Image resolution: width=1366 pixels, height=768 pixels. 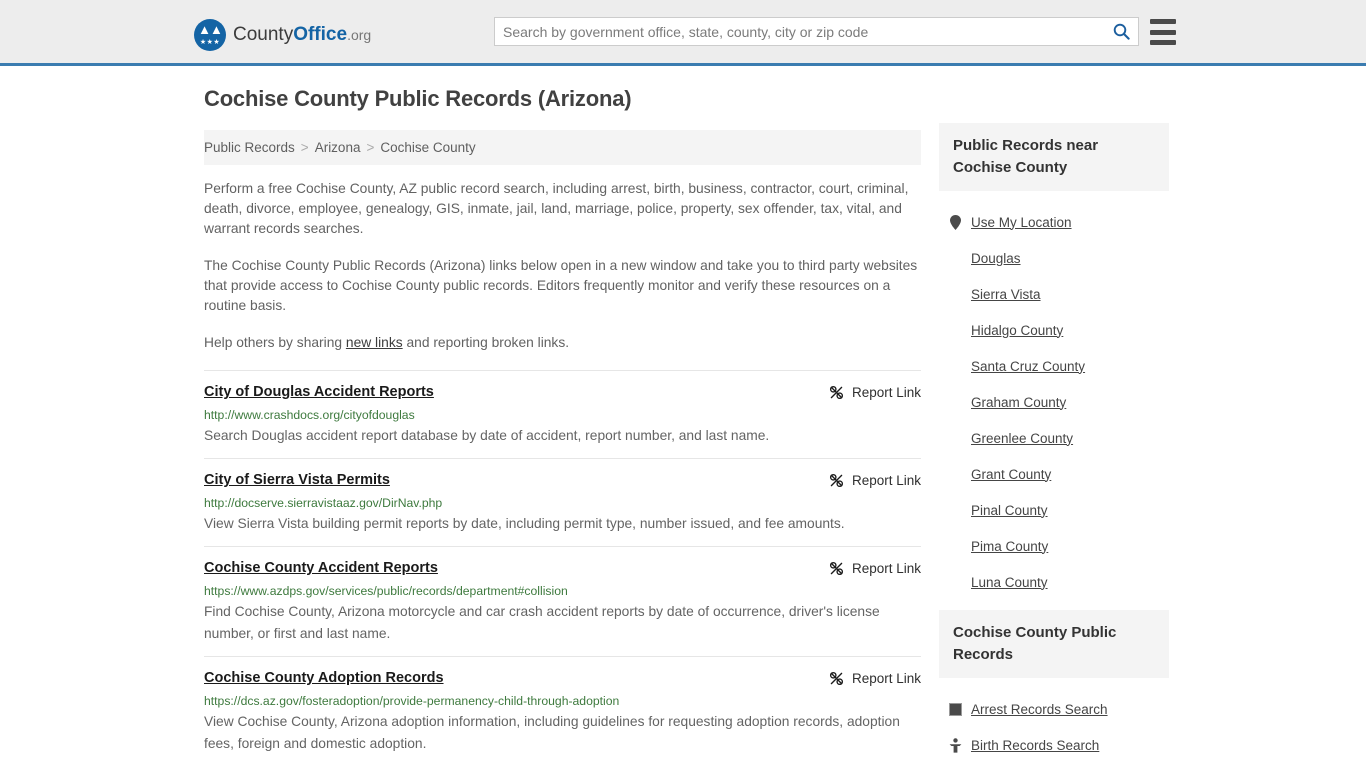 I want to click on countyoffice-badge-icon: ▲▲ ★★★, so click(x=210, y=35).